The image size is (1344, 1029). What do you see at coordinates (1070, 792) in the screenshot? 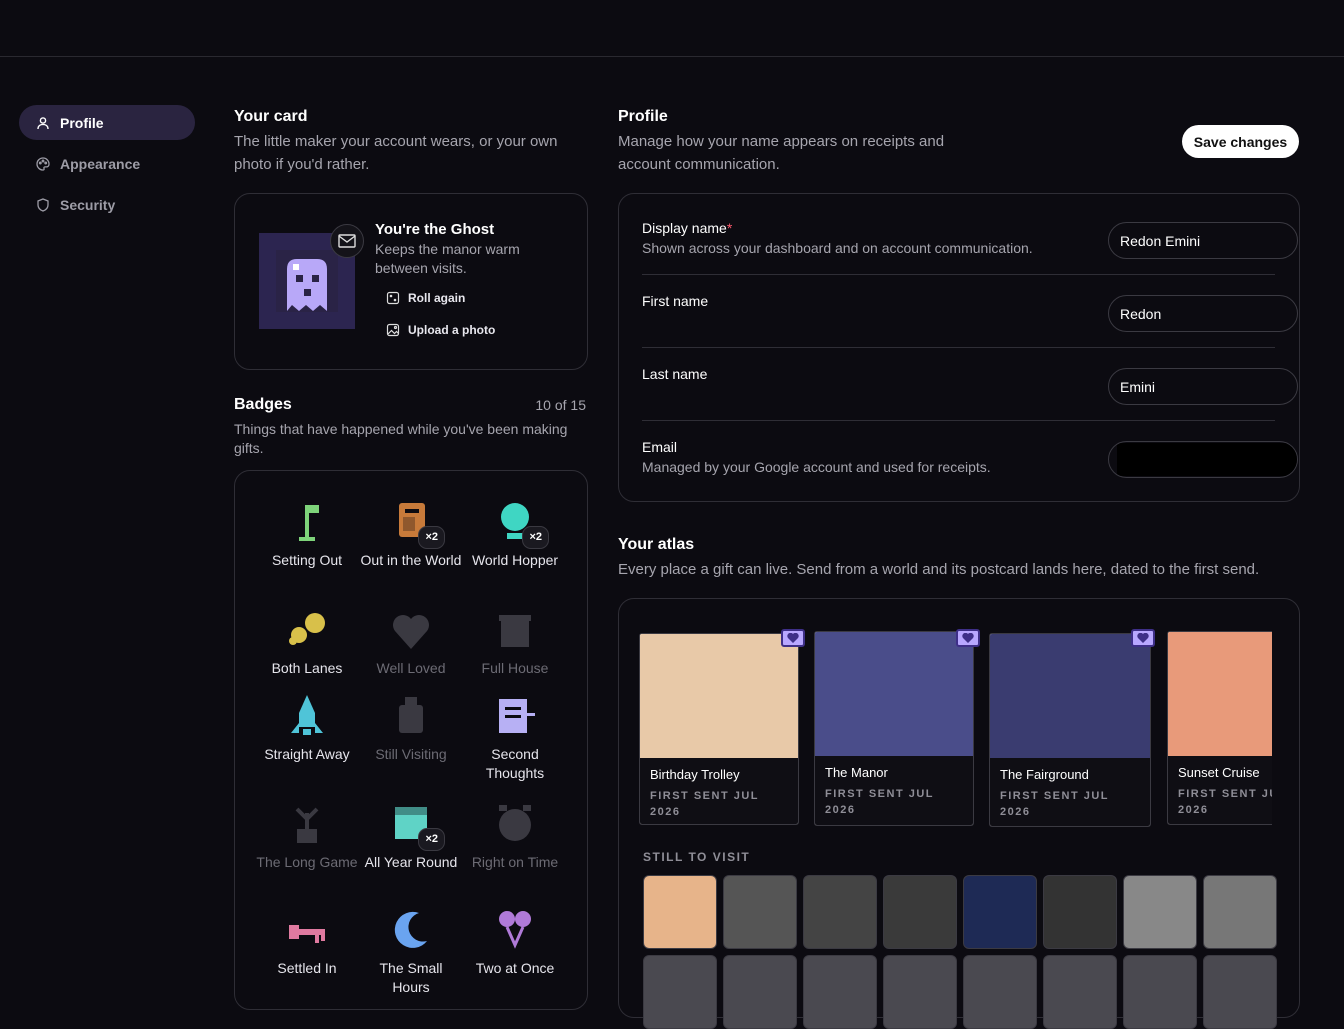
I see `postcard-caption: The Fairground FIRST SENT JUL 2026` at bounding box center [1070, 792].